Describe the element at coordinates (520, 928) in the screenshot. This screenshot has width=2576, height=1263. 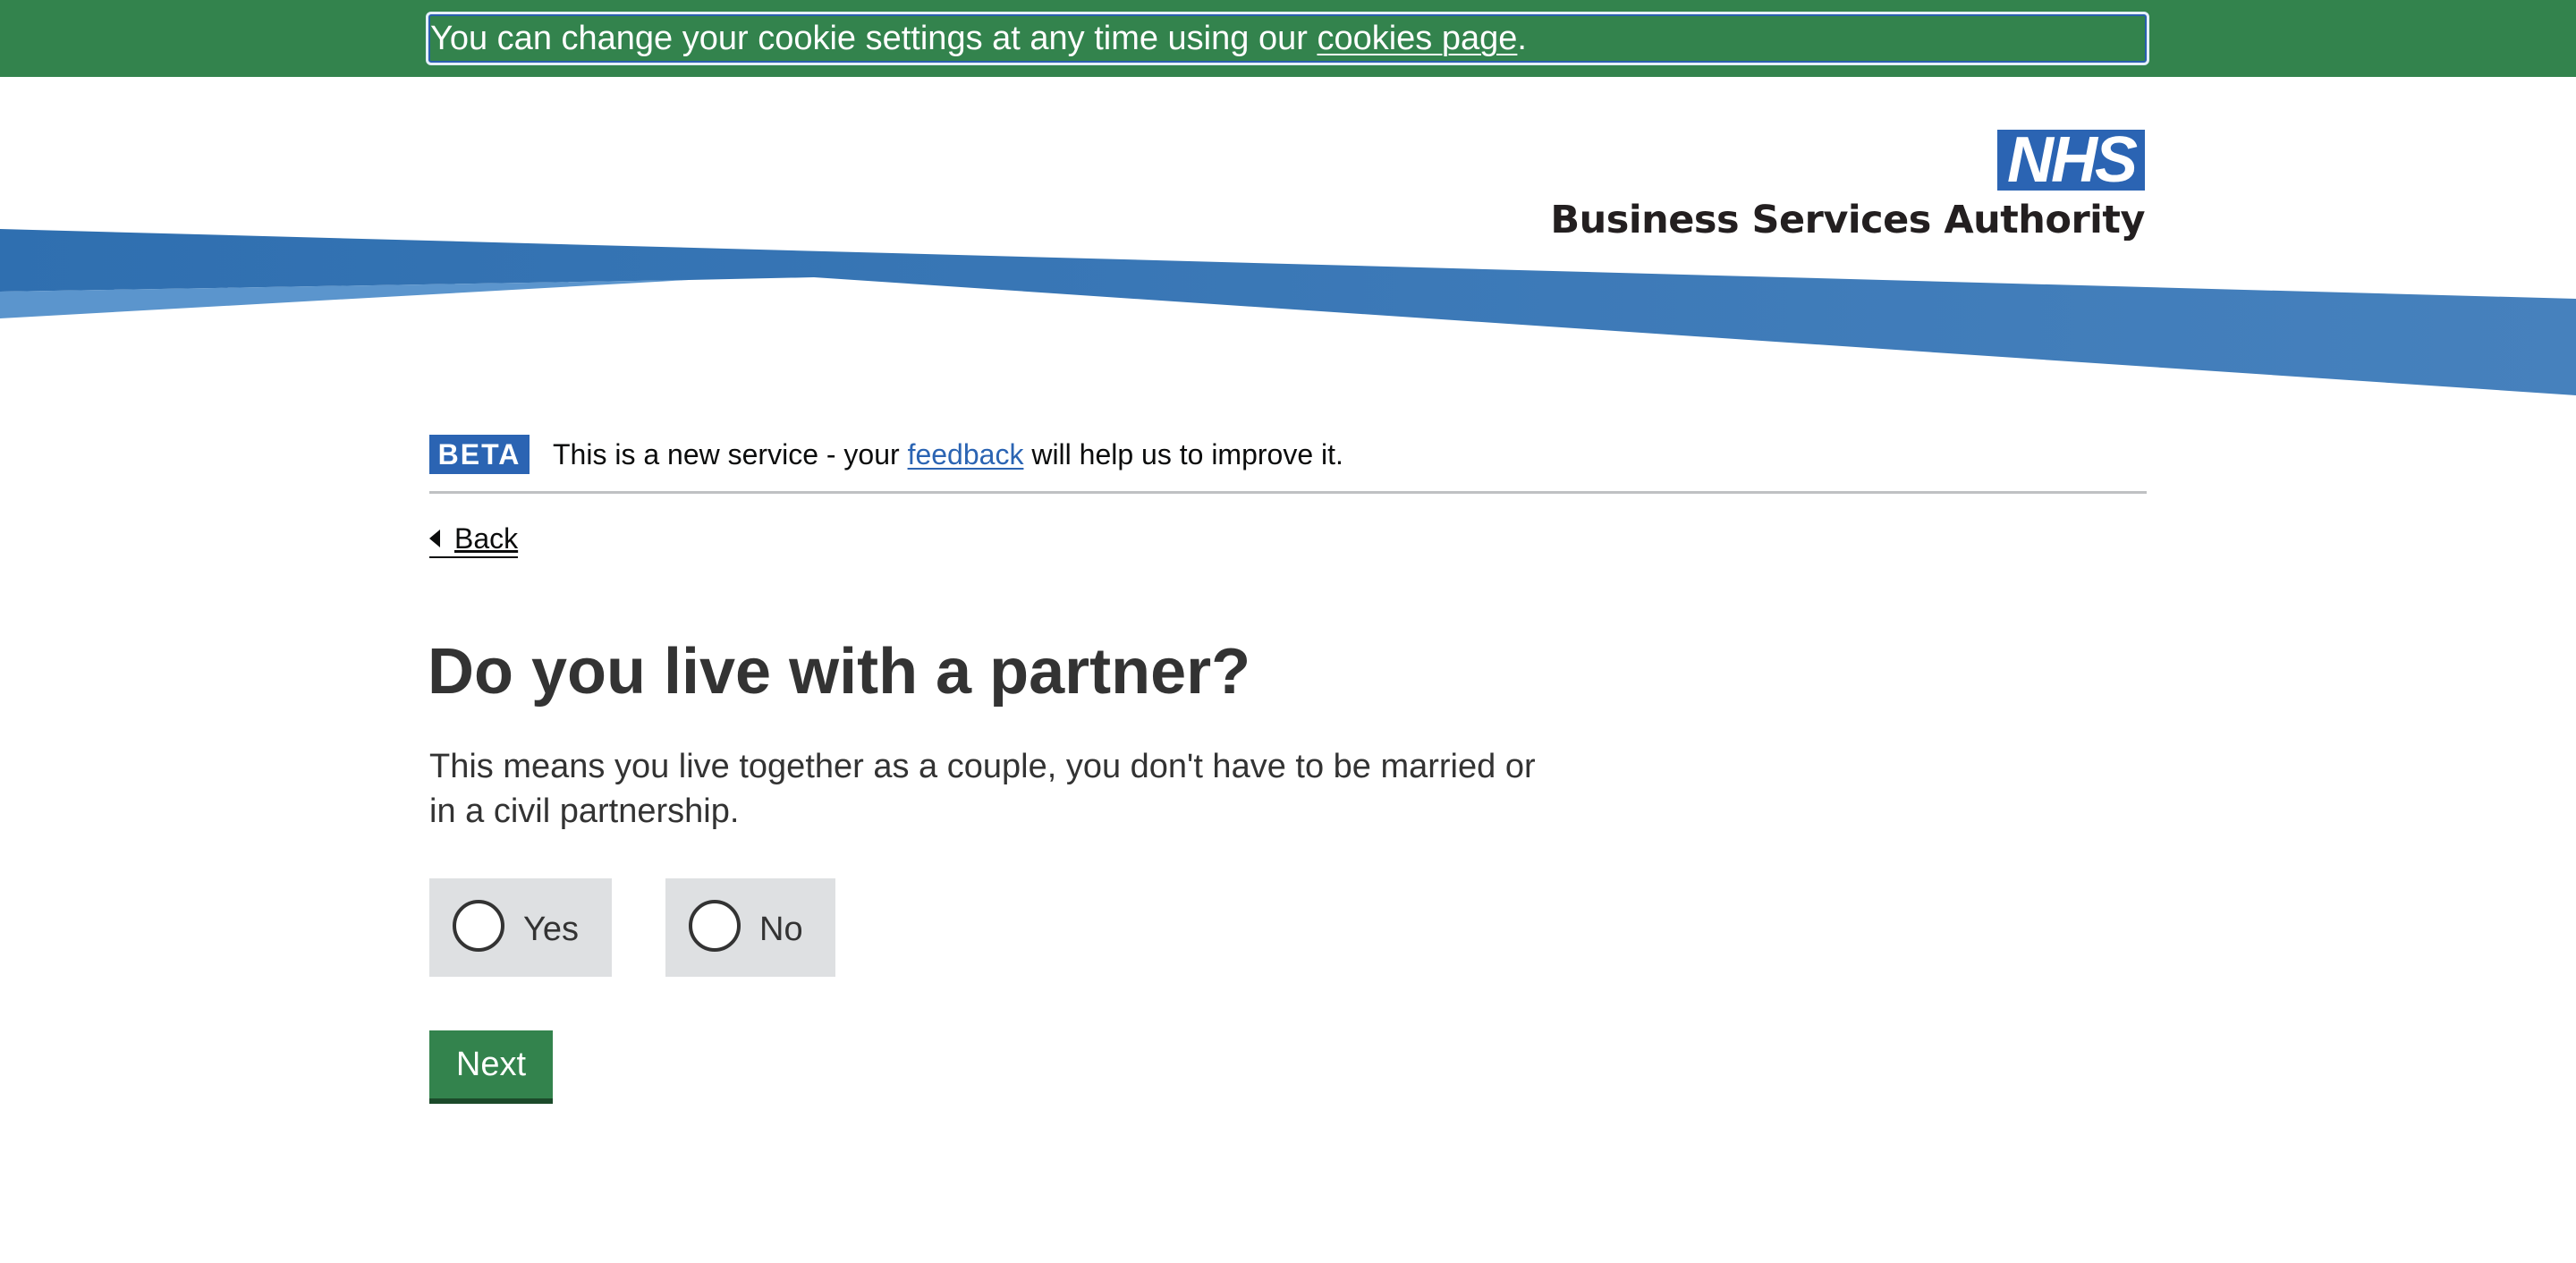
I see `radio-option-yes: Yes` at that location.